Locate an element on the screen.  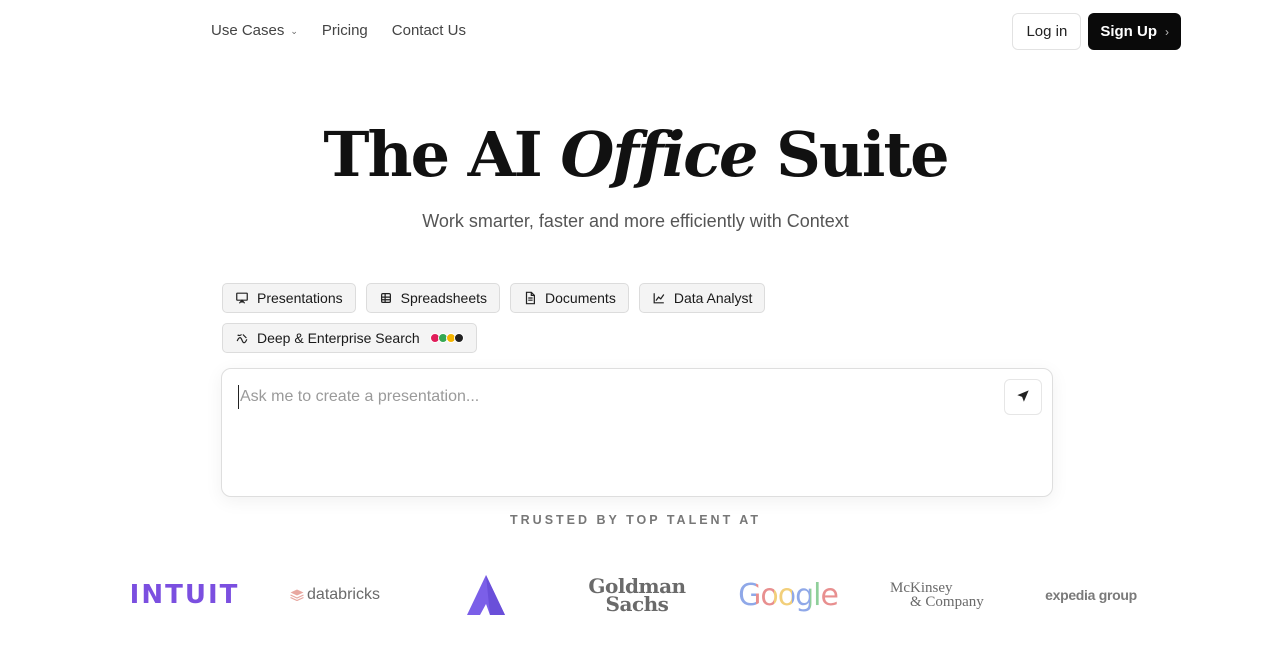
search-link-icon is located at coordinates (242, 338).